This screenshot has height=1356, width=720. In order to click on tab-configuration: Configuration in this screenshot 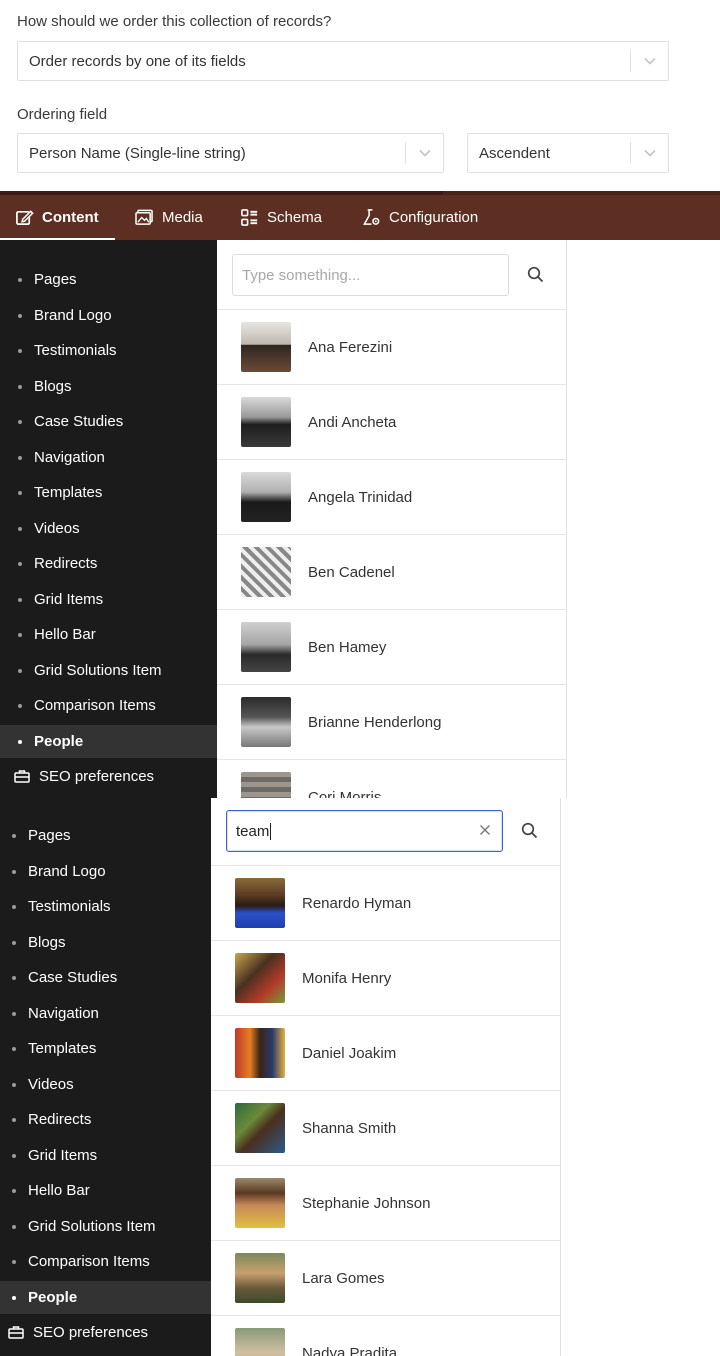, I will do `click(420, 217)`.